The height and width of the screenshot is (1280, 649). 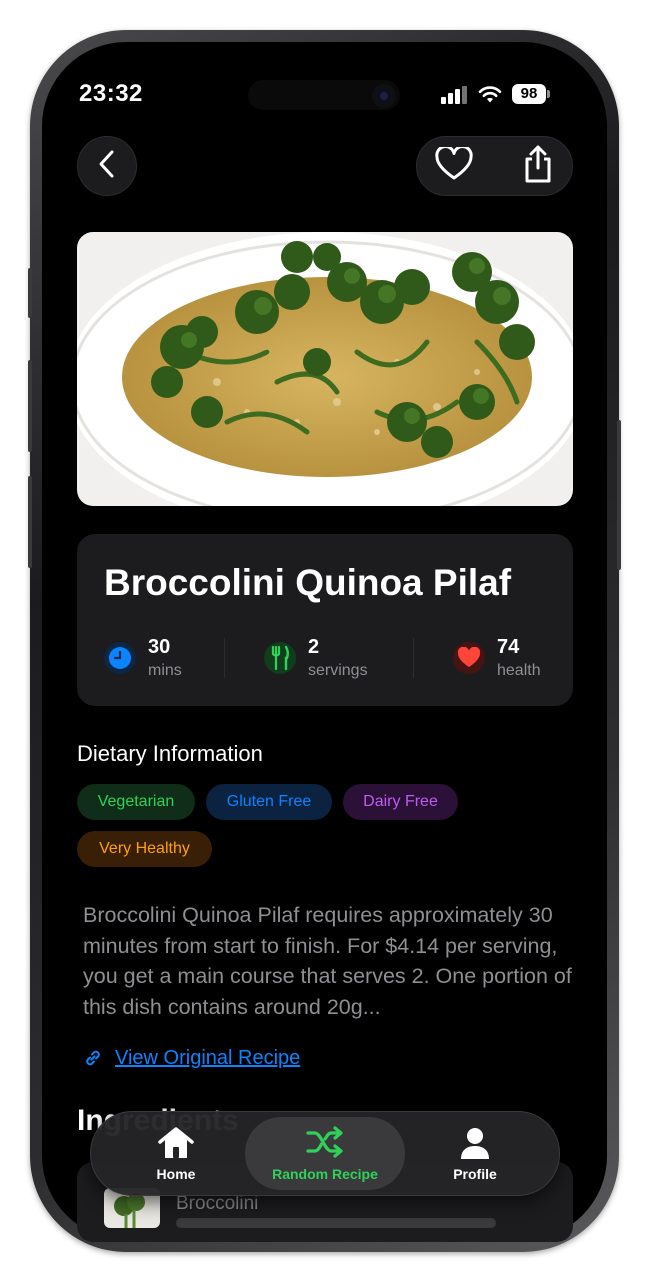 What do you see at coordinates (269, 802) in the screenshot?
I see `tag-gluten-free: Gluten Free` at bounding box center [269, 802].